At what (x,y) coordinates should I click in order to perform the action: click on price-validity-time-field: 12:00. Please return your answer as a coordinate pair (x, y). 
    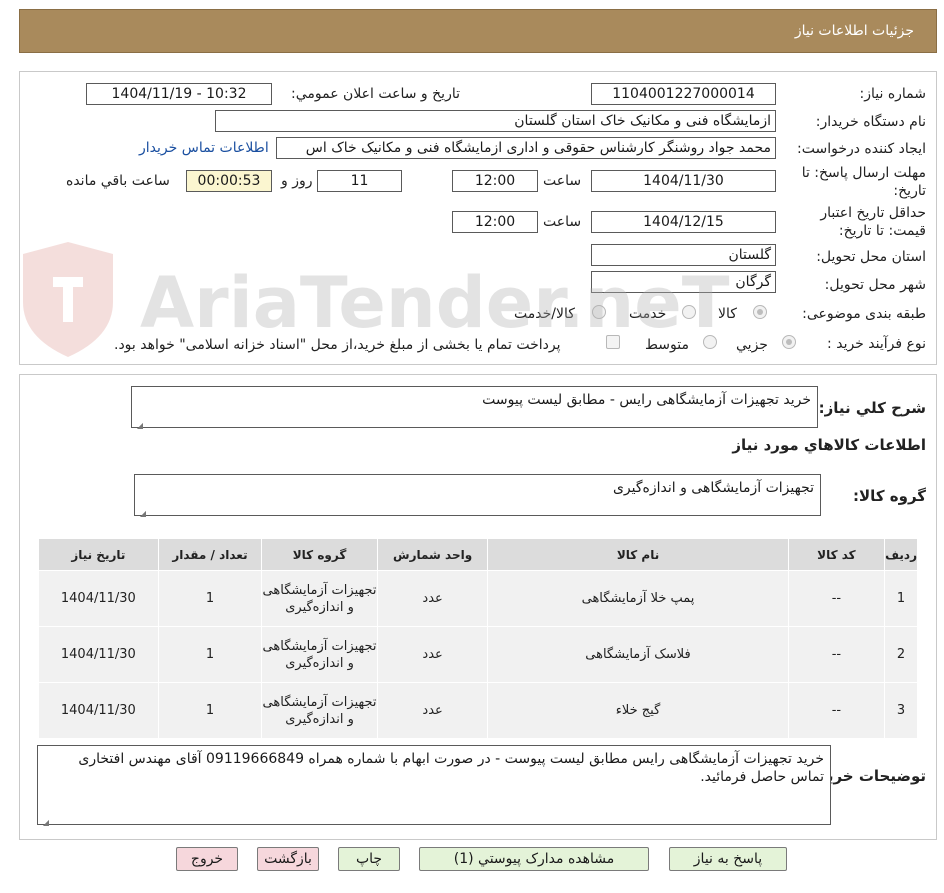
    Looking at the image, I should click on (495, 222).